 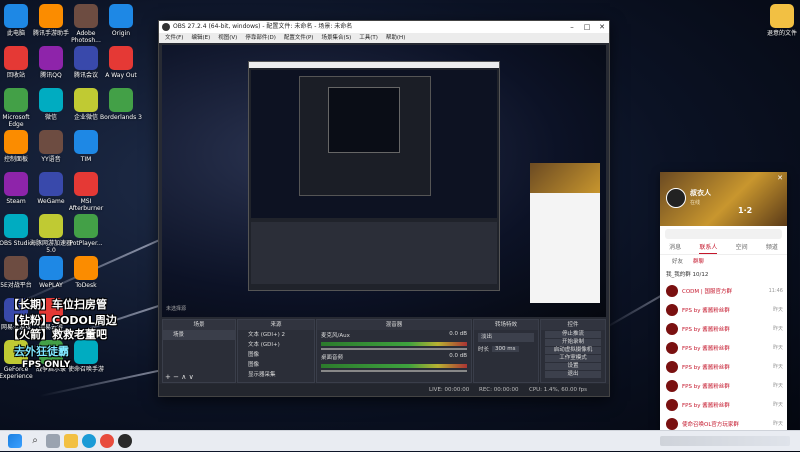 I want to click on edge-taskbar-icon, so click(x=89, y=441).